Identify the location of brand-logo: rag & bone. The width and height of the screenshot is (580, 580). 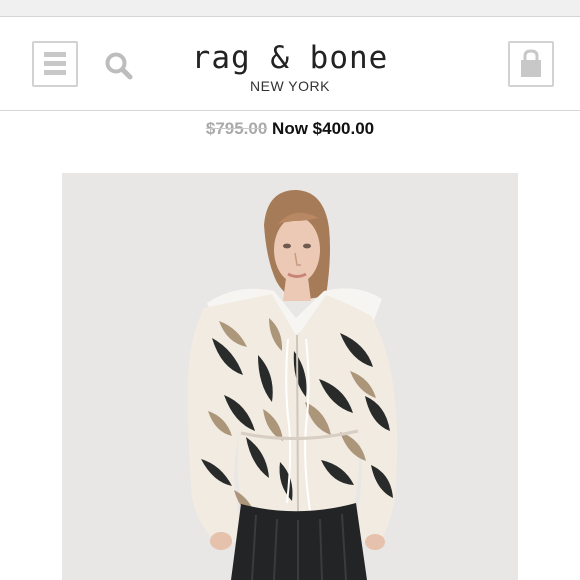
(290, 58).